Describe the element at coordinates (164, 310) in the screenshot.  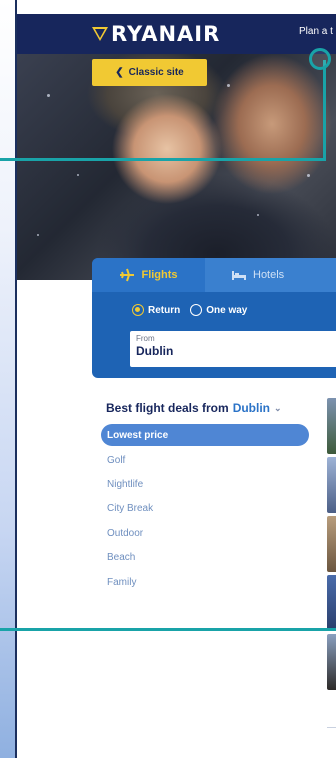
I see `return-label: Return` at that location.